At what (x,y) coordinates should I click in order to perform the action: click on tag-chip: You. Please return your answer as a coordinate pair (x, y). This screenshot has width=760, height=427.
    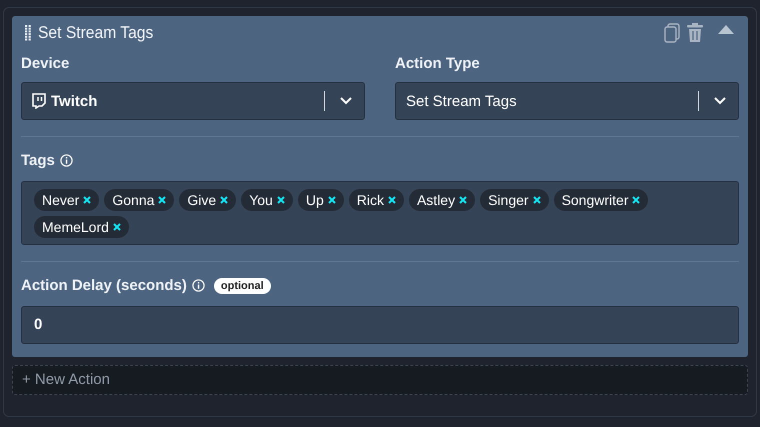
    Looking at the image, I should click on (267, 200).